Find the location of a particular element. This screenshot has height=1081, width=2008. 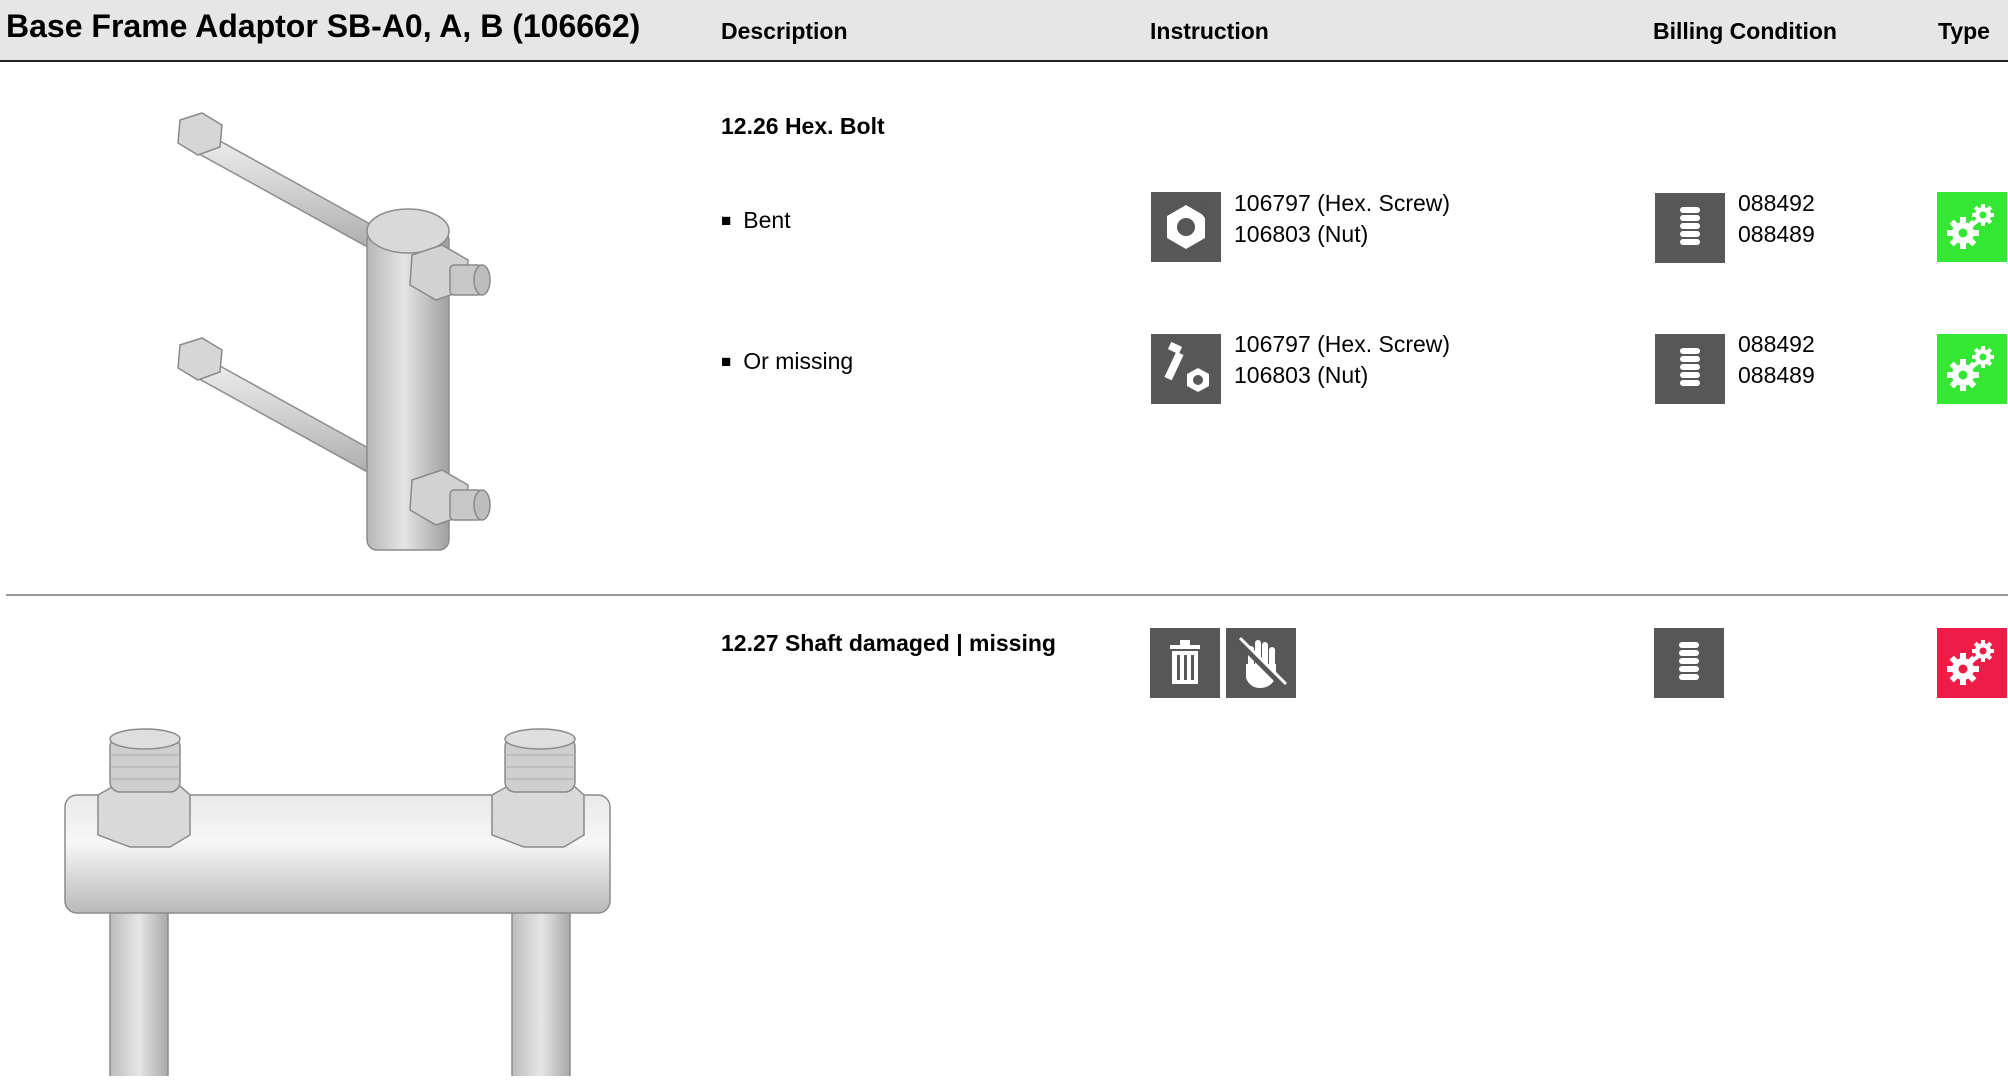

no-touch-hand-icon is located at coordinates (1261, 663).